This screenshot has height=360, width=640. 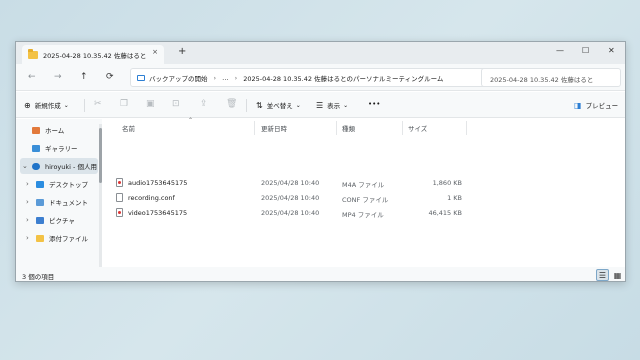 I want to click on sidebar-item-documents: › ドキュメント, so click(x=57, y=202).